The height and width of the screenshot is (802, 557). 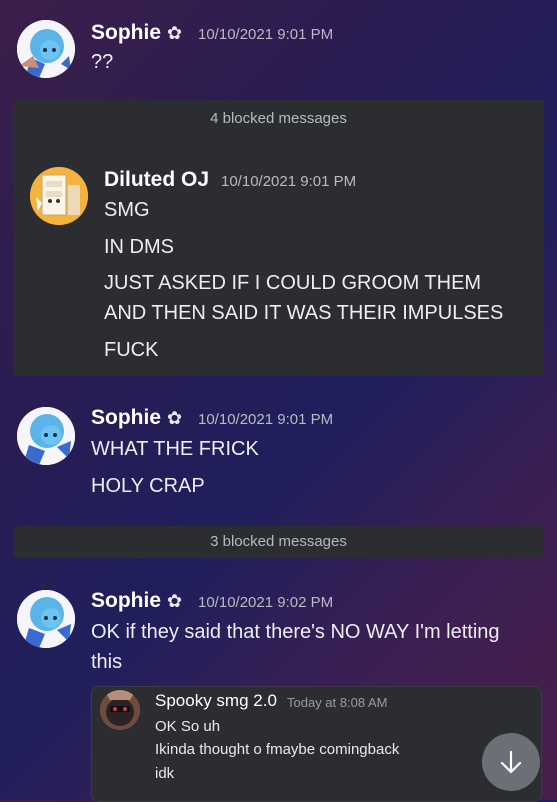 What do you see at coordinates (127, 210) in the screenshot?
I see `message-text: SMG` at bounding box center [127, 210].